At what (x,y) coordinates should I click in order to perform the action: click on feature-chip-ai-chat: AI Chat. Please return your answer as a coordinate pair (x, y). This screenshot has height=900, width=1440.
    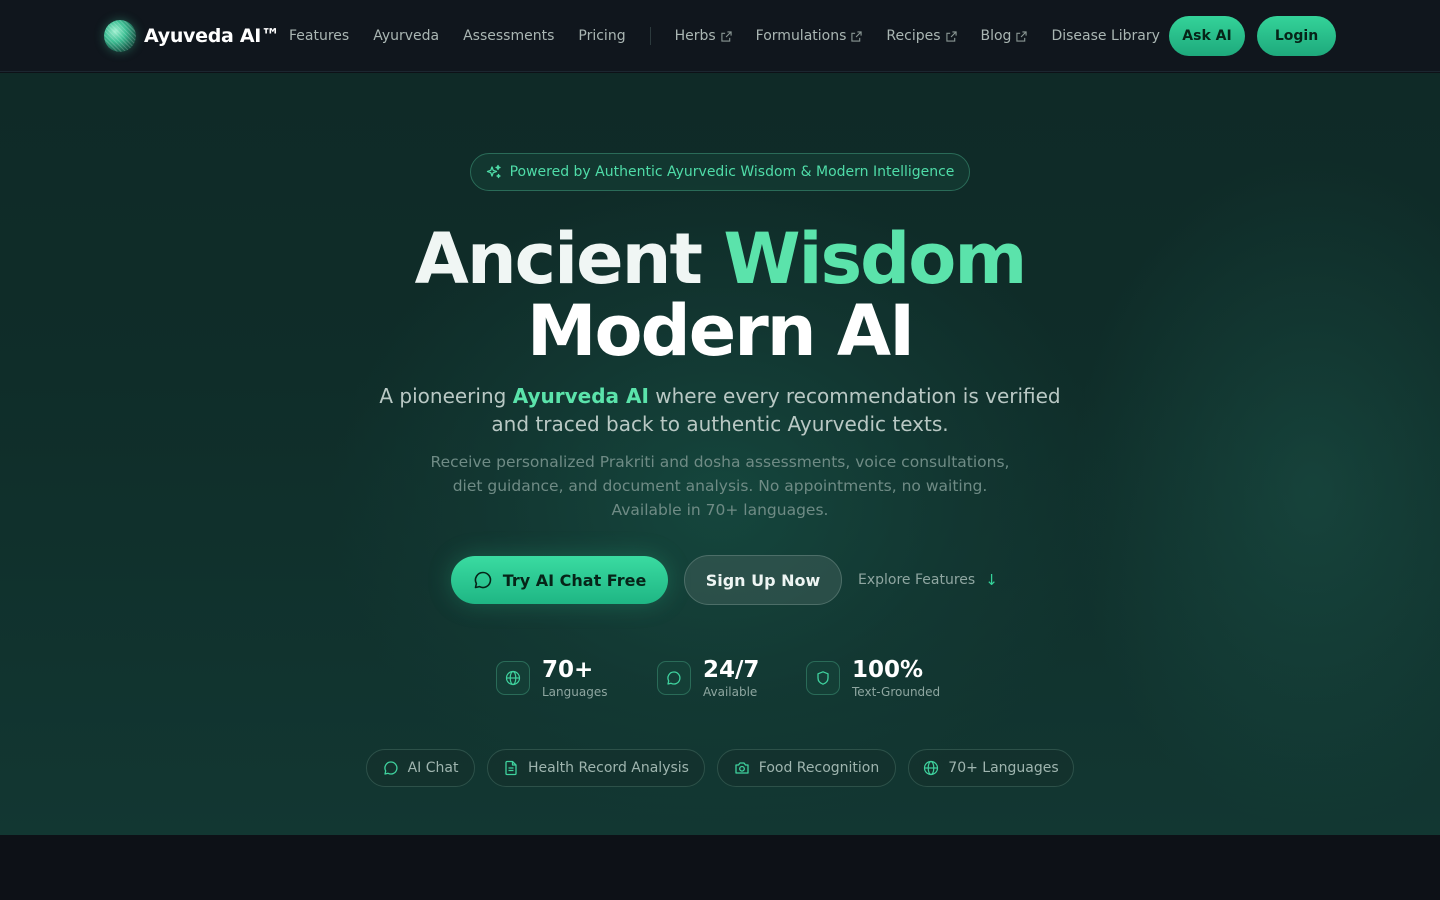
    Looking at the image, I should click on (420, 768).